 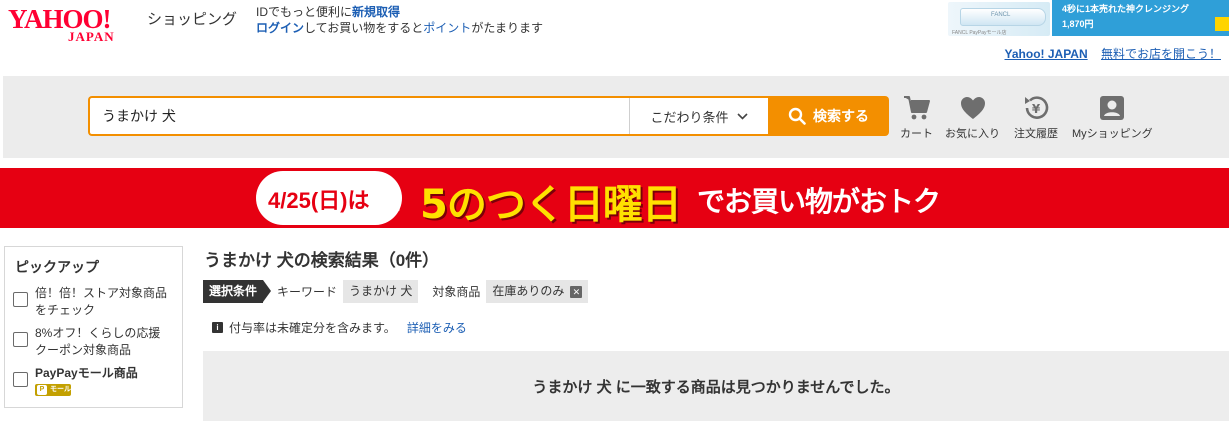 What do you see at coordinates (1078, 24) in the screenshot?
I see `ad-price: 1,870円` at bounding box center [1078, 24].